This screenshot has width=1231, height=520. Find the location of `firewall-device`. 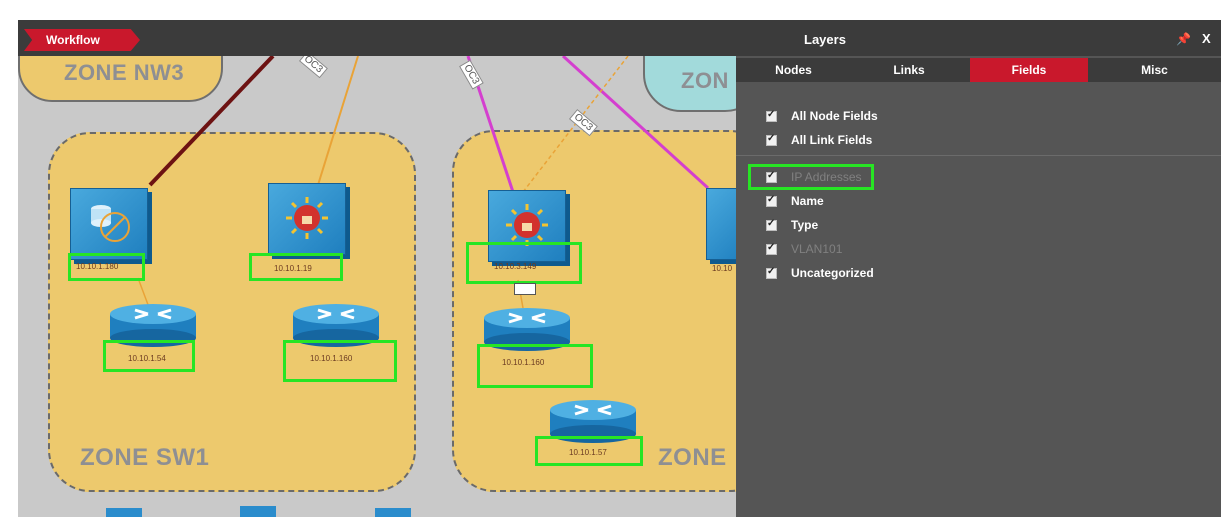

firewall-device is located at coordinates (307, 219).